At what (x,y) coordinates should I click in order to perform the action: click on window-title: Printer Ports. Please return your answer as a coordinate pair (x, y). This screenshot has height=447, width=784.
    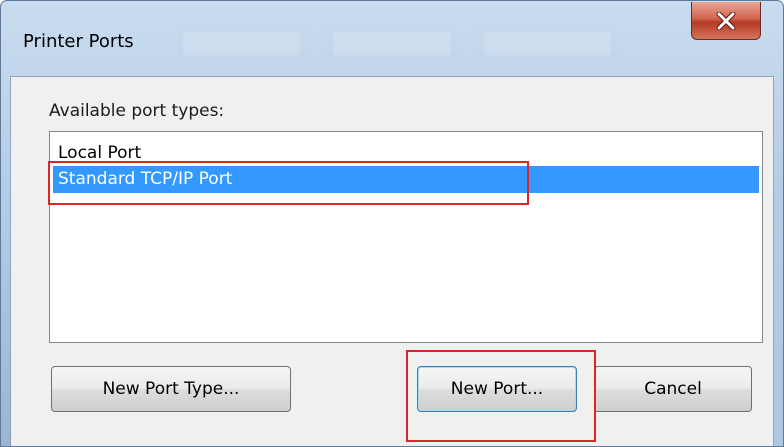
    Looking at the image, I should click on (78, 41).